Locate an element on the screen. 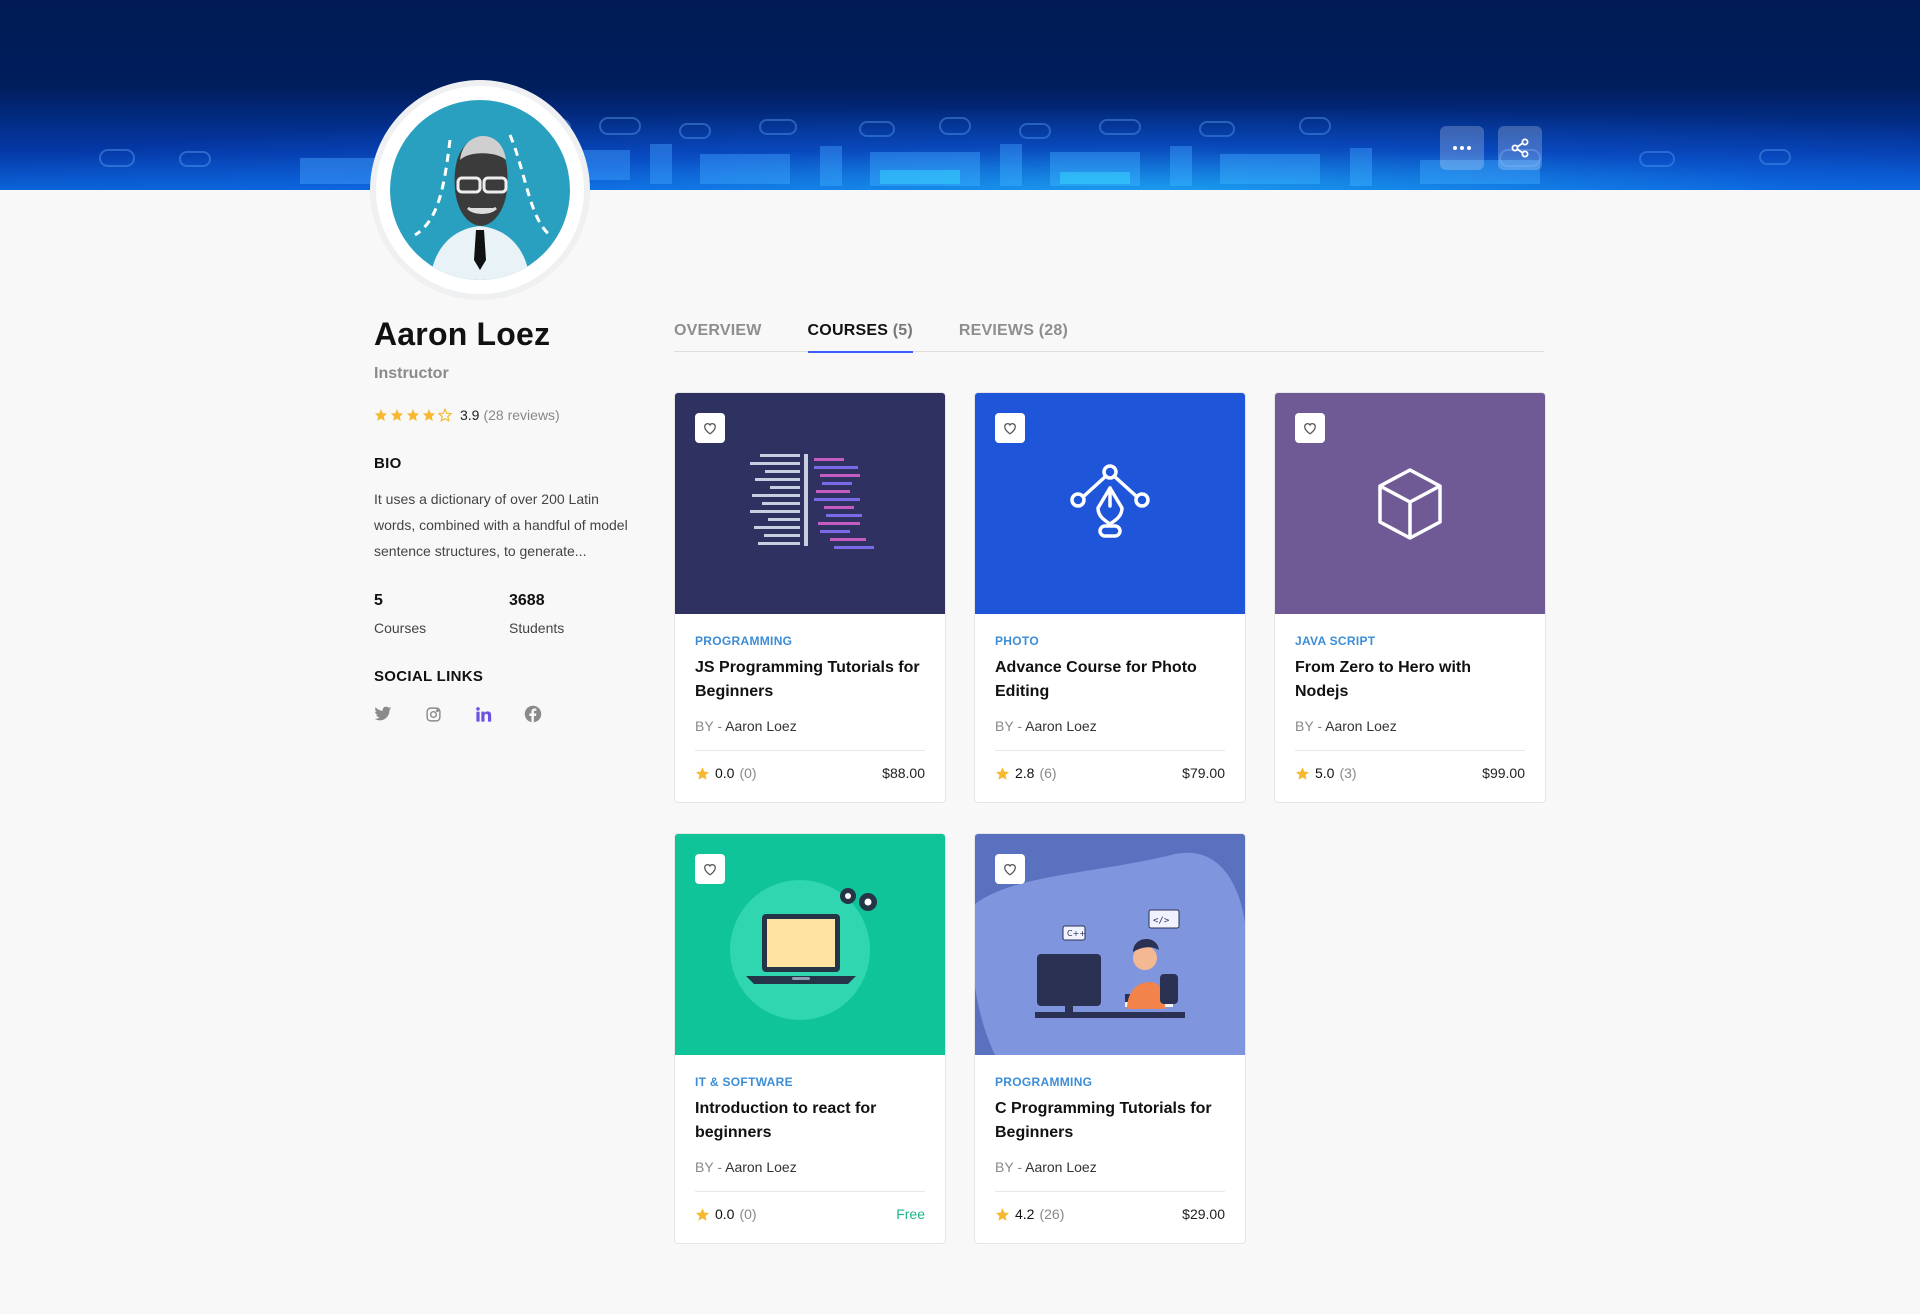 This screenshot has width=1920, height=1314. course-title: JS Programming Tutorials for Beginners is located at coordinates (810, 680).